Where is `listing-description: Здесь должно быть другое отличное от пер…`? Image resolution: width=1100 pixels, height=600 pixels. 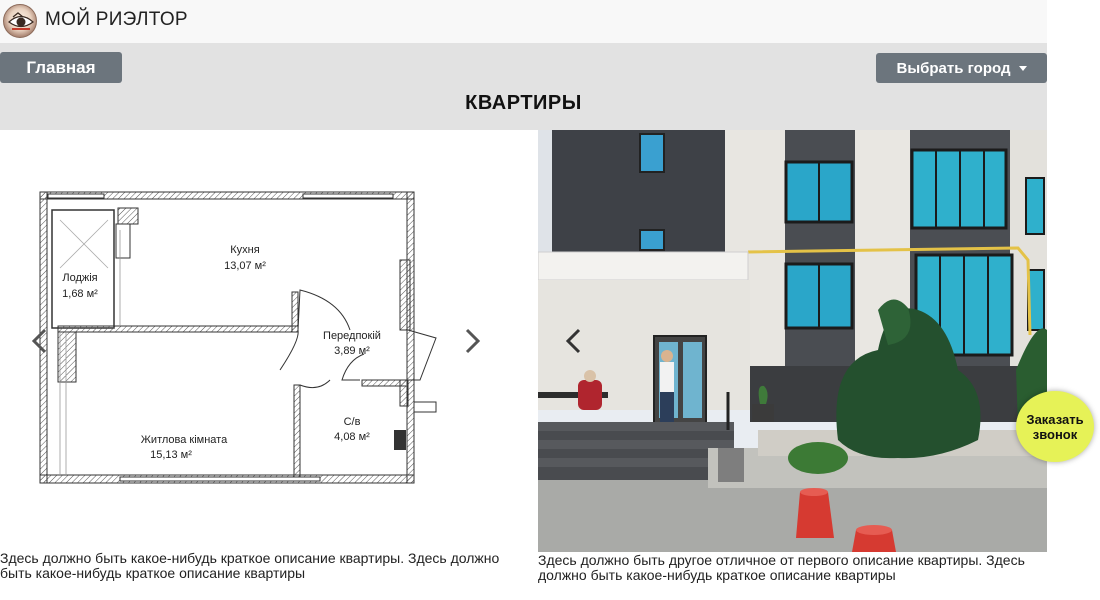
listing-description: Здесь должно быть другое отличное от пер… is located at coordinates (781, 567).